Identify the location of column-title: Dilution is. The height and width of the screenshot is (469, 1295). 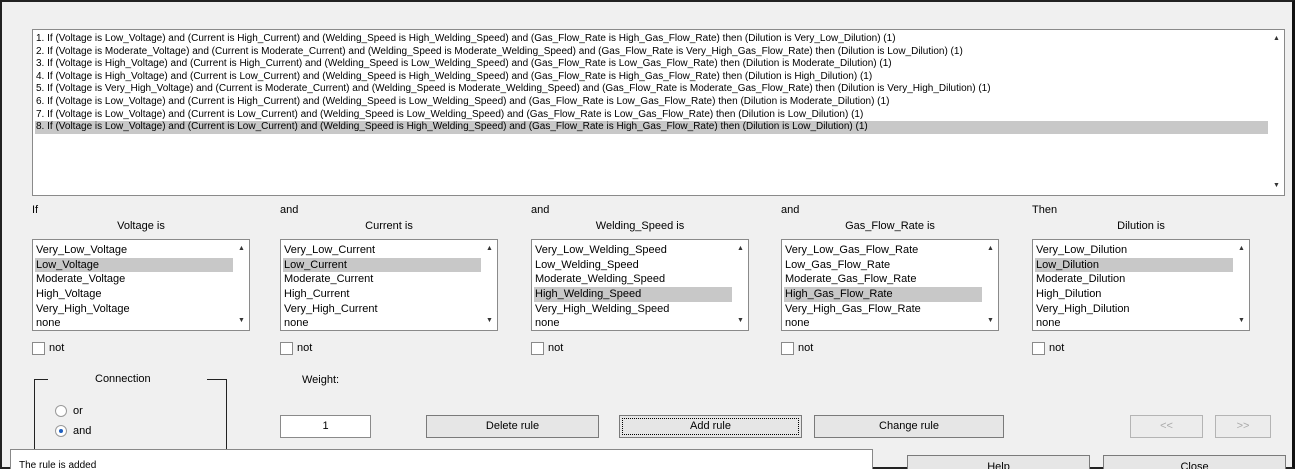
(1141, 226).